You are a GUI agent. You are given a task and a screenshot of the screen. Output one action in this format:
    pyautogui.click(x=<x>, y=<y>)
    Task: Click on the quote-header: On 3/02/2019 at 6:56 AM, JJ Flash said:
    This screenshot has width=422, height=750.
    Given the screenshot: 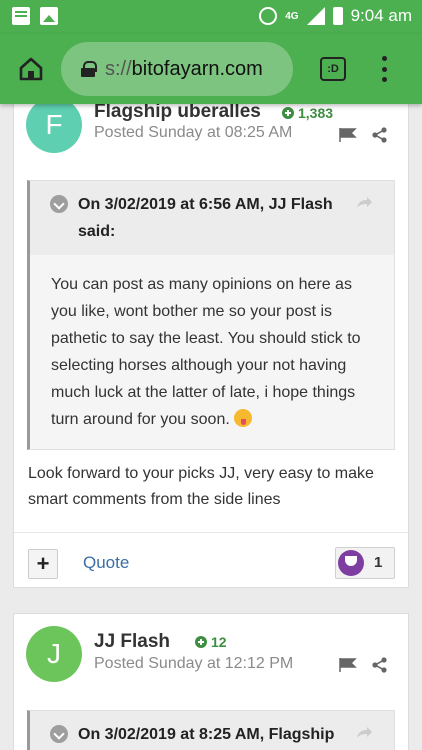 What is the action you would take?
    pyautogui.click(x=212, y=218)
    